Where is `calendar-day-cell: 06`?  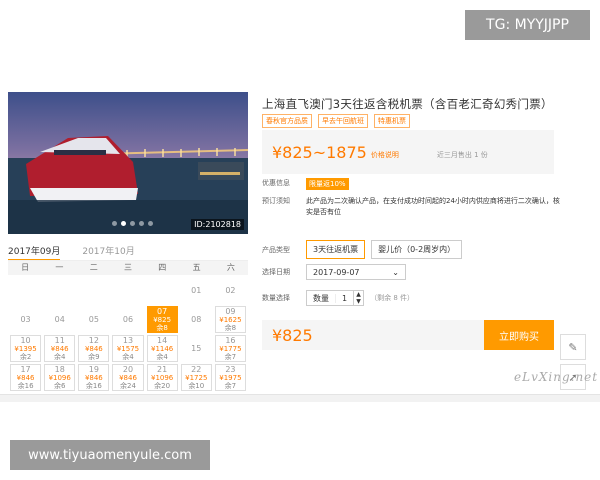 calendar-day-cell: 06 is located at coordinates (127, 319).